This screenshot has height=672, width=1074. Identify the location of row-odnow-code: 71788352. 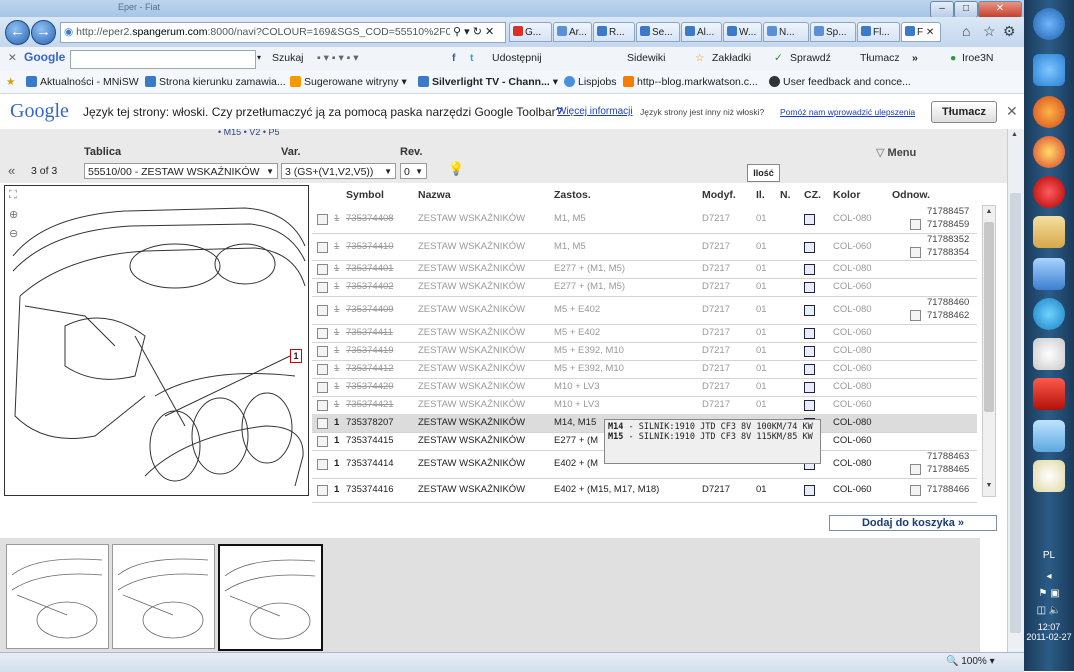
(948, 239).